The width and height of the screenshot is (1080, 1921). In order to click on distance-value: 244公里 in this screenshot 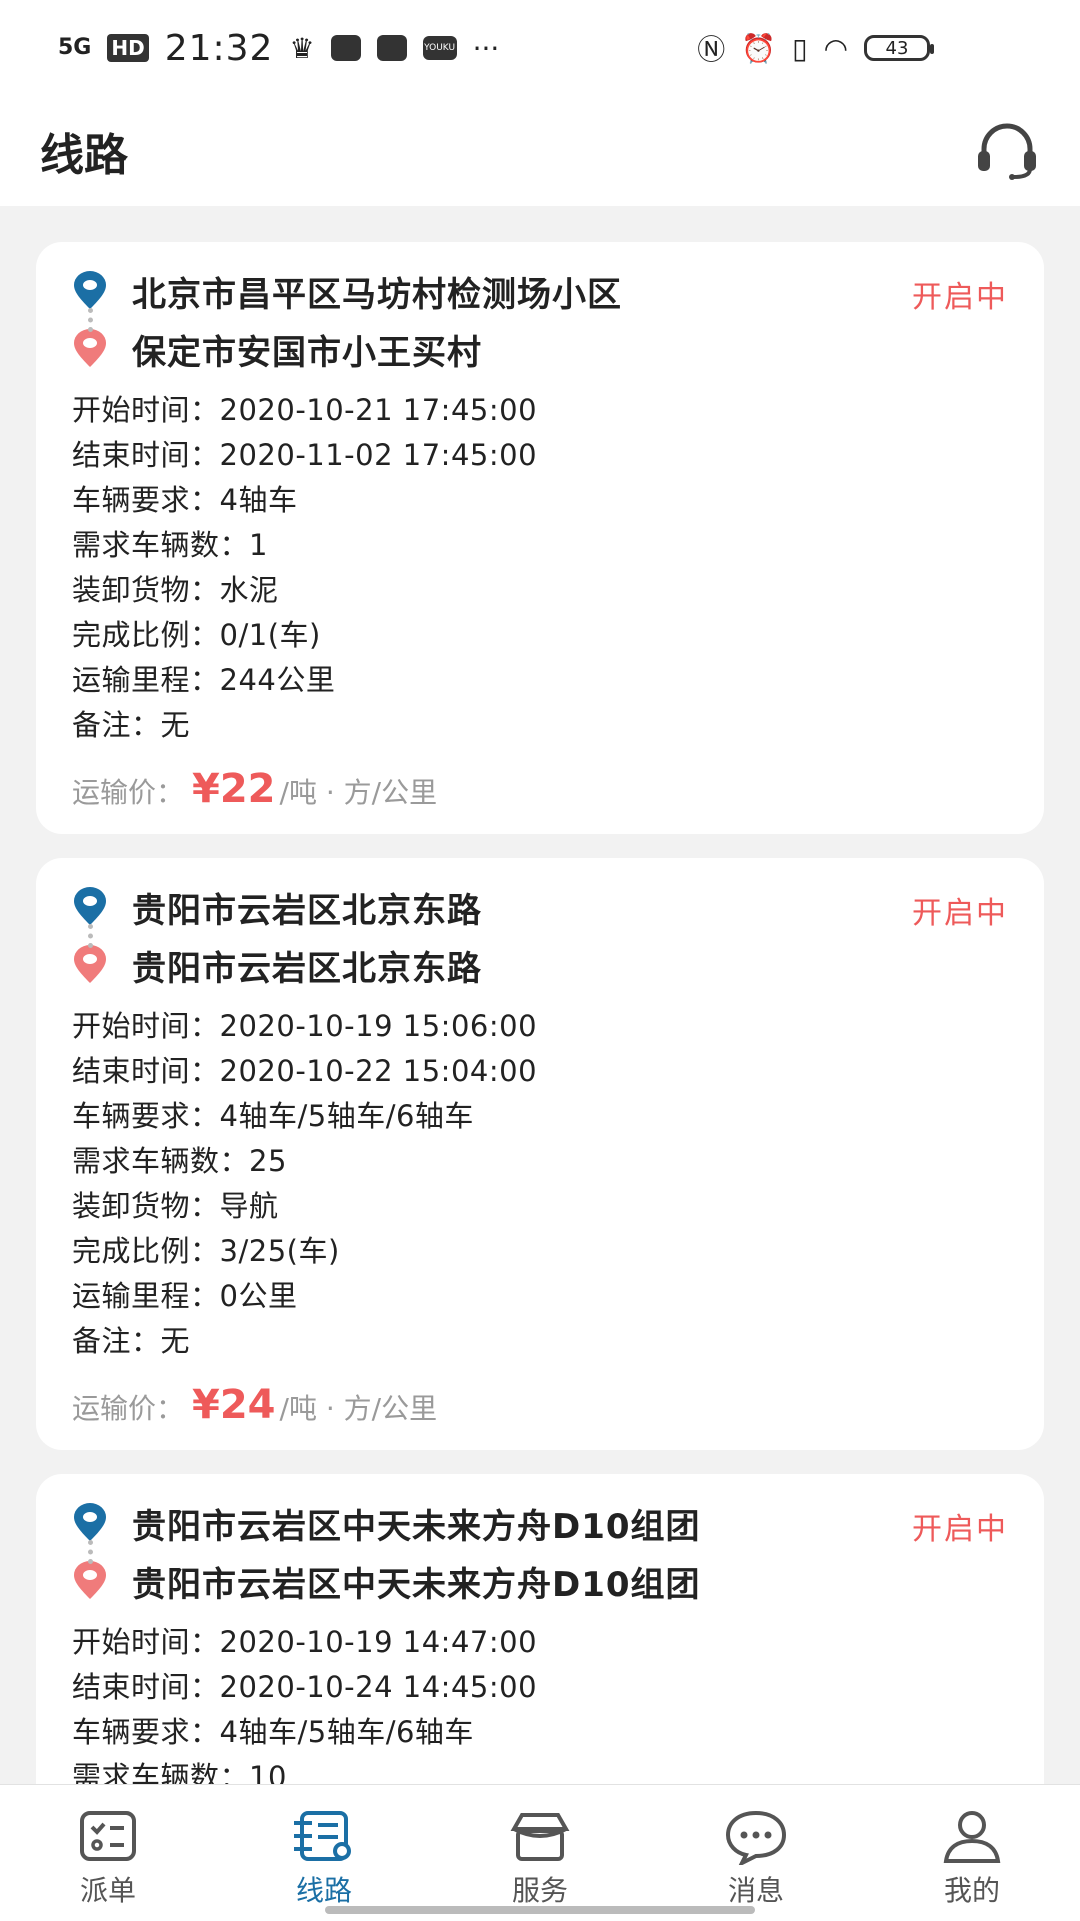, I will do `click(277, 680)`.